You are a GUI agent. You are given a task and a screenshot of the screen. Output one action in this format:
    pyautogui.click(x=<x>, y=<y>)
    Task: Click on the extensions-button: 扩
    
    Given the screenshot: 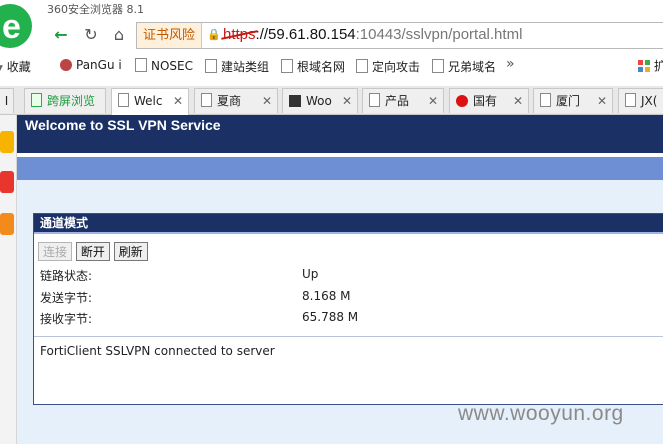 What is the action you would take?
    pyautogui.click(x=650, y=65)
    